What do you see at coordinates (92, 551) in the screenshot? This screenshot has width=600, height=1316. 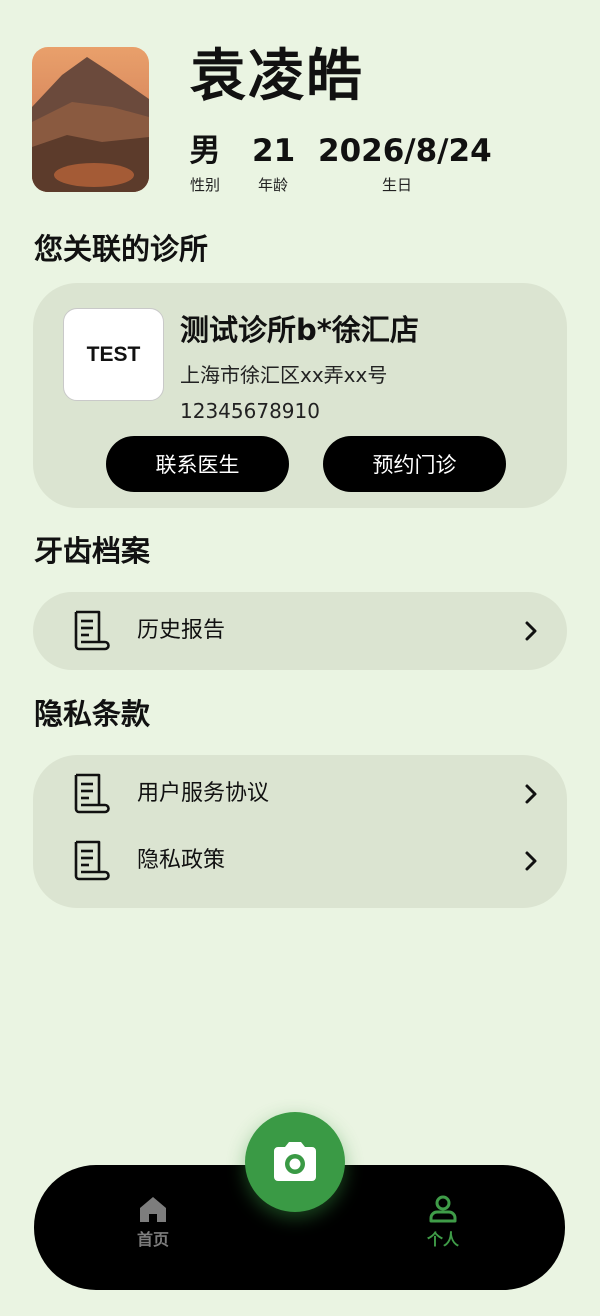 I see `dental-section-title: 牙齿档案` at bounding box center [92, 551].